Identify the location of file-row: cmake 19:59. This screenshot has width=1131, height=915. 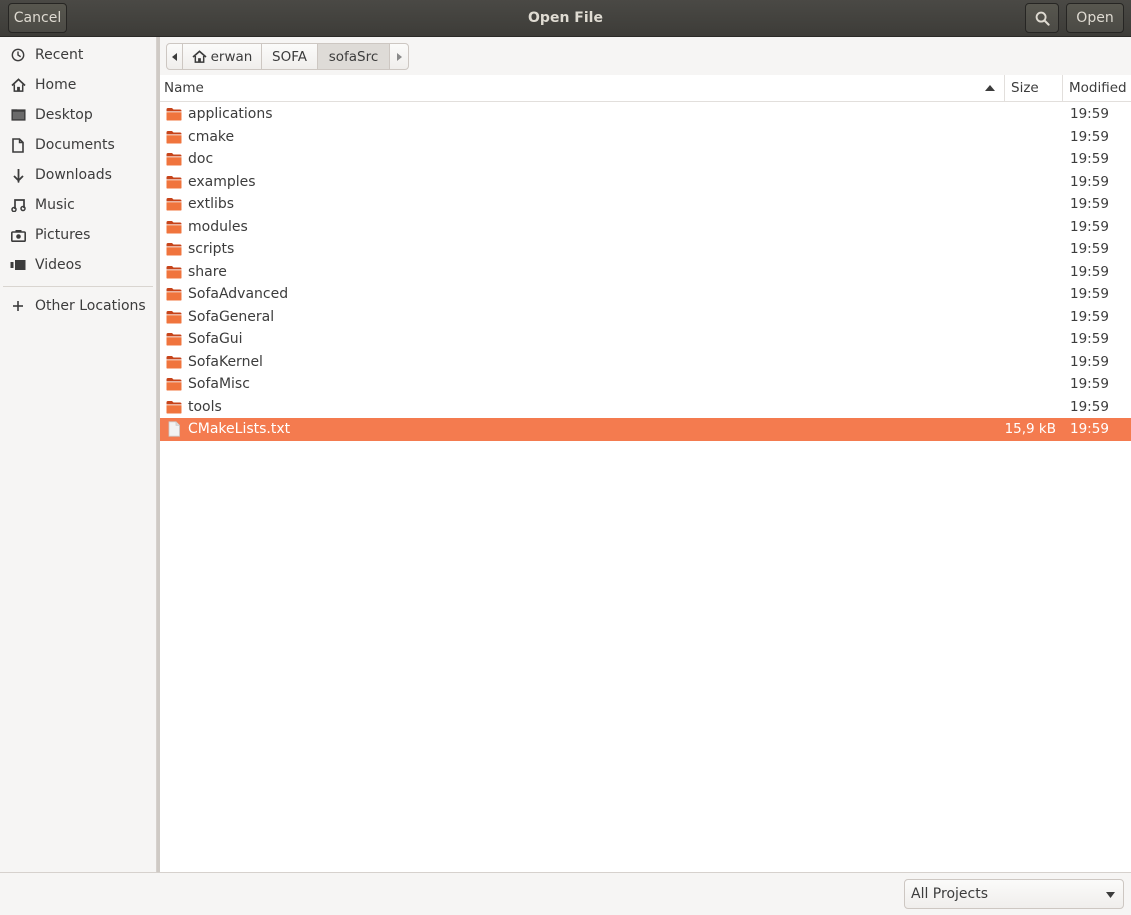
(645, 137).